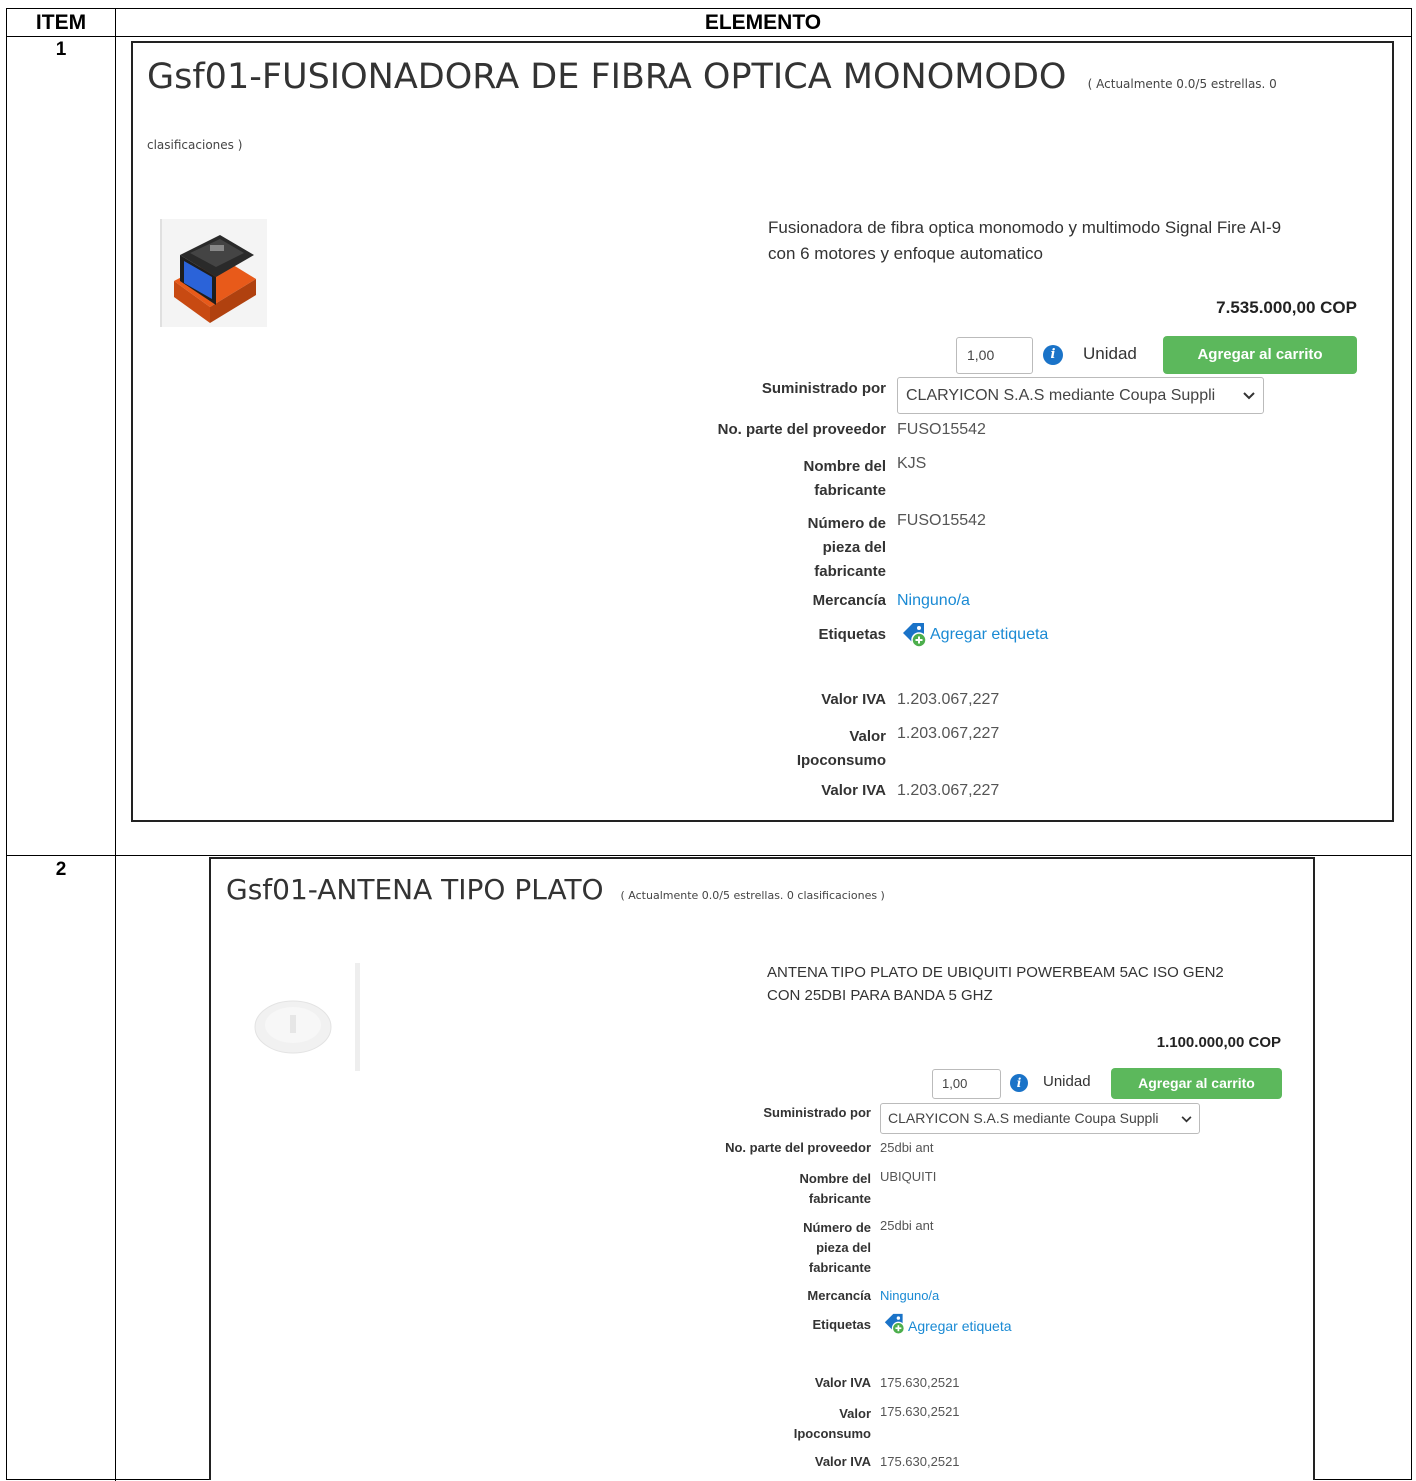 The height and width of the screenshot is (1481, 1416). I want to click on iva-value: 175.630,2521, so click(920, 1382).